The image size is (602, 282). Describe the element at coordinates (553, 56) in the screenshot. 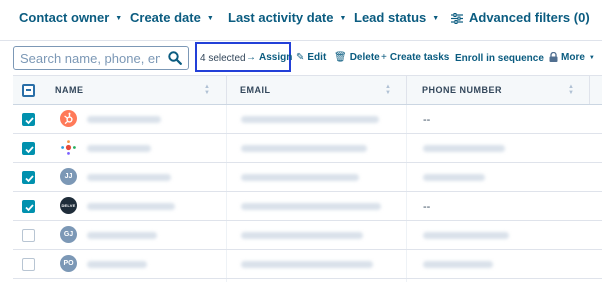

I see `lock-icon` at that location.